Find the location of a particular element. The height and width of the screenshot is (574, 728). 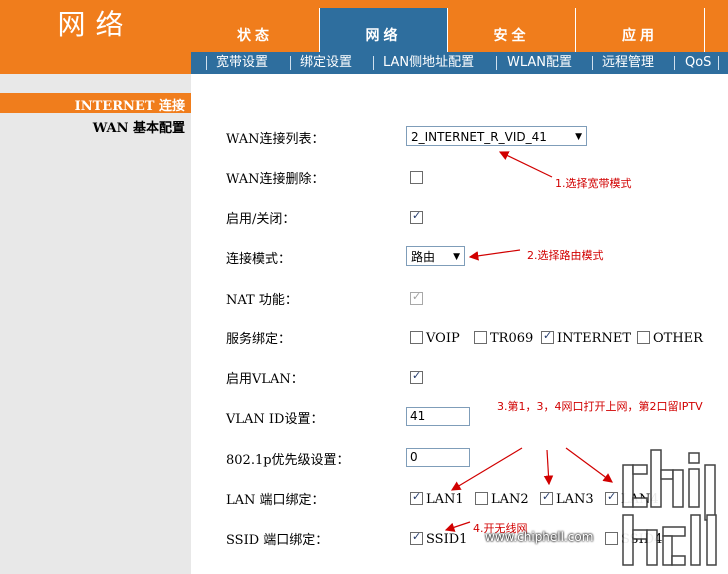

watermark-url: www.chiphell.com is located at coordinates (539, 537).